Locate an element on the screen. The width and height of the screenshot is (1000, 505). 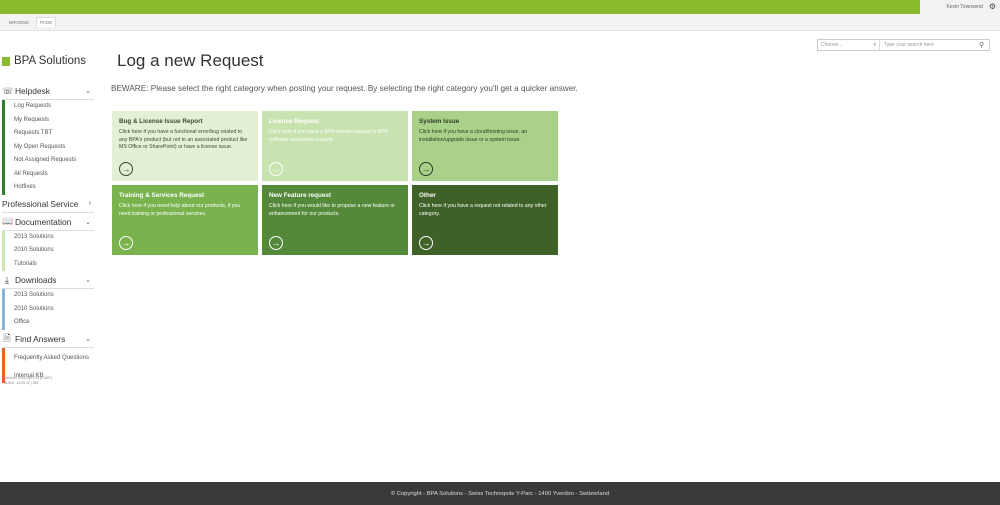
search-box: Choose... ▾ Type your search here ⚲ is located at coordinates (903, 45).